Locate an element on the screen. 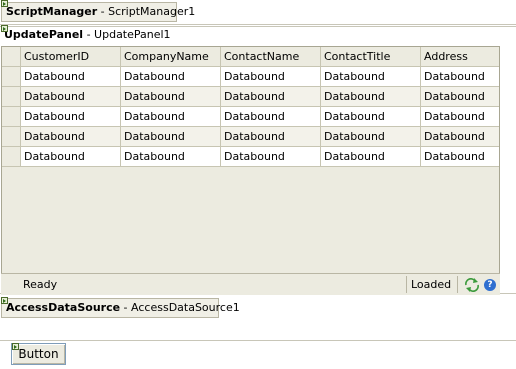 The width and height of the screenshot is (516, 369). update-panel-type: UpdatePanel is located at coordinates (44, 34).